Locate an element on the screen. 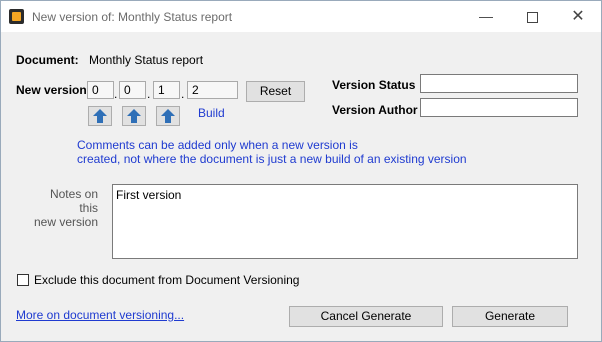 This screenshot has height=342, width=602. close-icon: ✕ is located at coordinates (578, 16).